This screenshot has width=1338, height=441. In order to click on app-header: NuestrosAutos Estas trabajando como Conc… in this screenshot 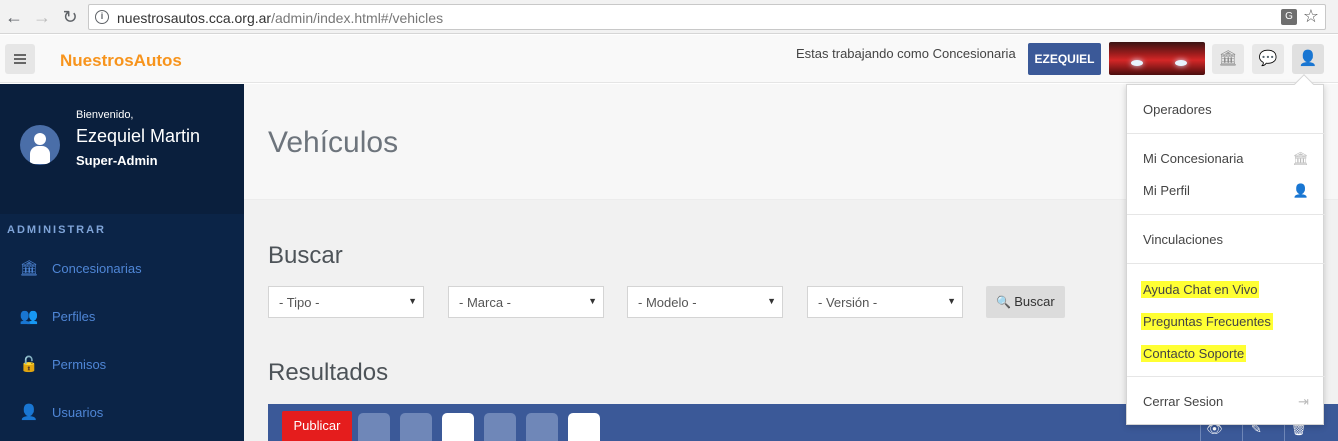, I will do `click(669, 59)`.